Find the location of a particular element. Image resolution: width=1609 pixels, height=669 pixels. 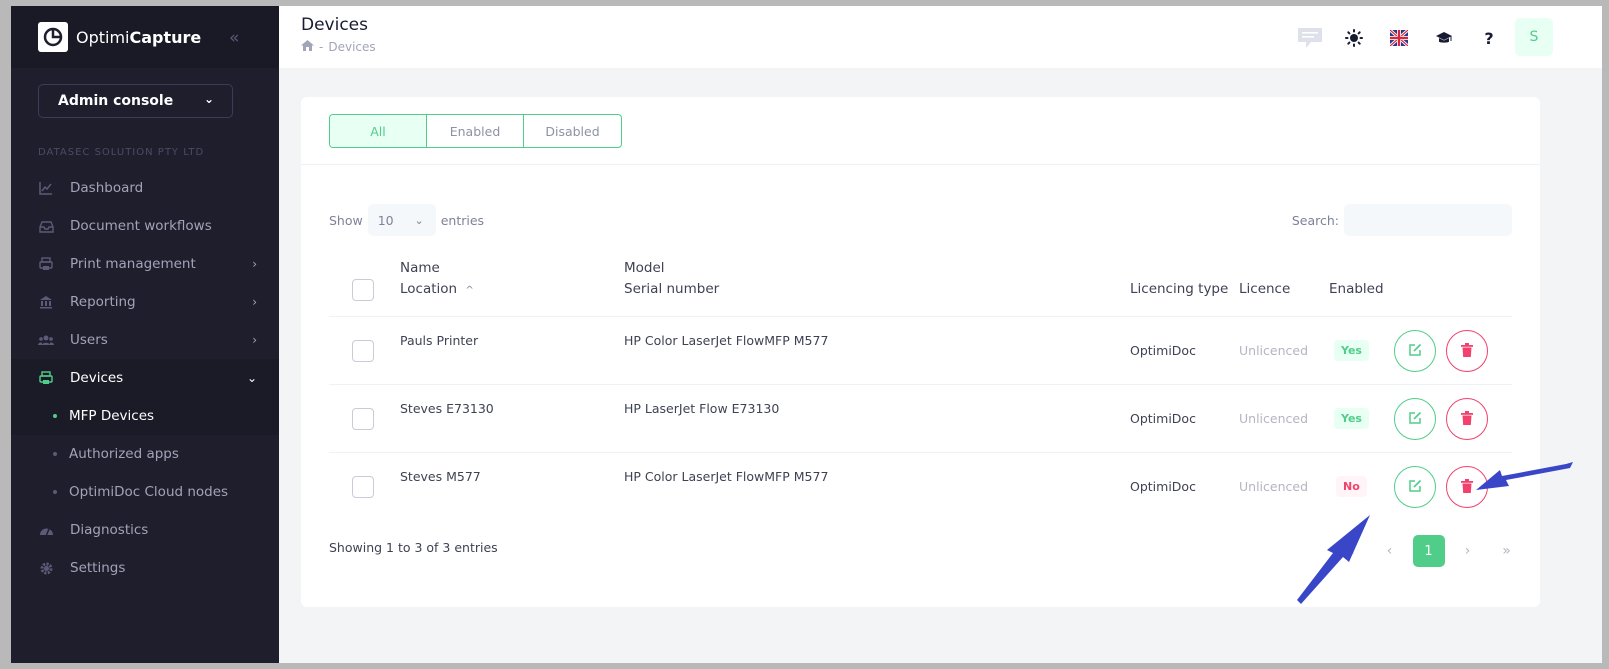

last-page-icon: » is located at coordinates (1507, 551).